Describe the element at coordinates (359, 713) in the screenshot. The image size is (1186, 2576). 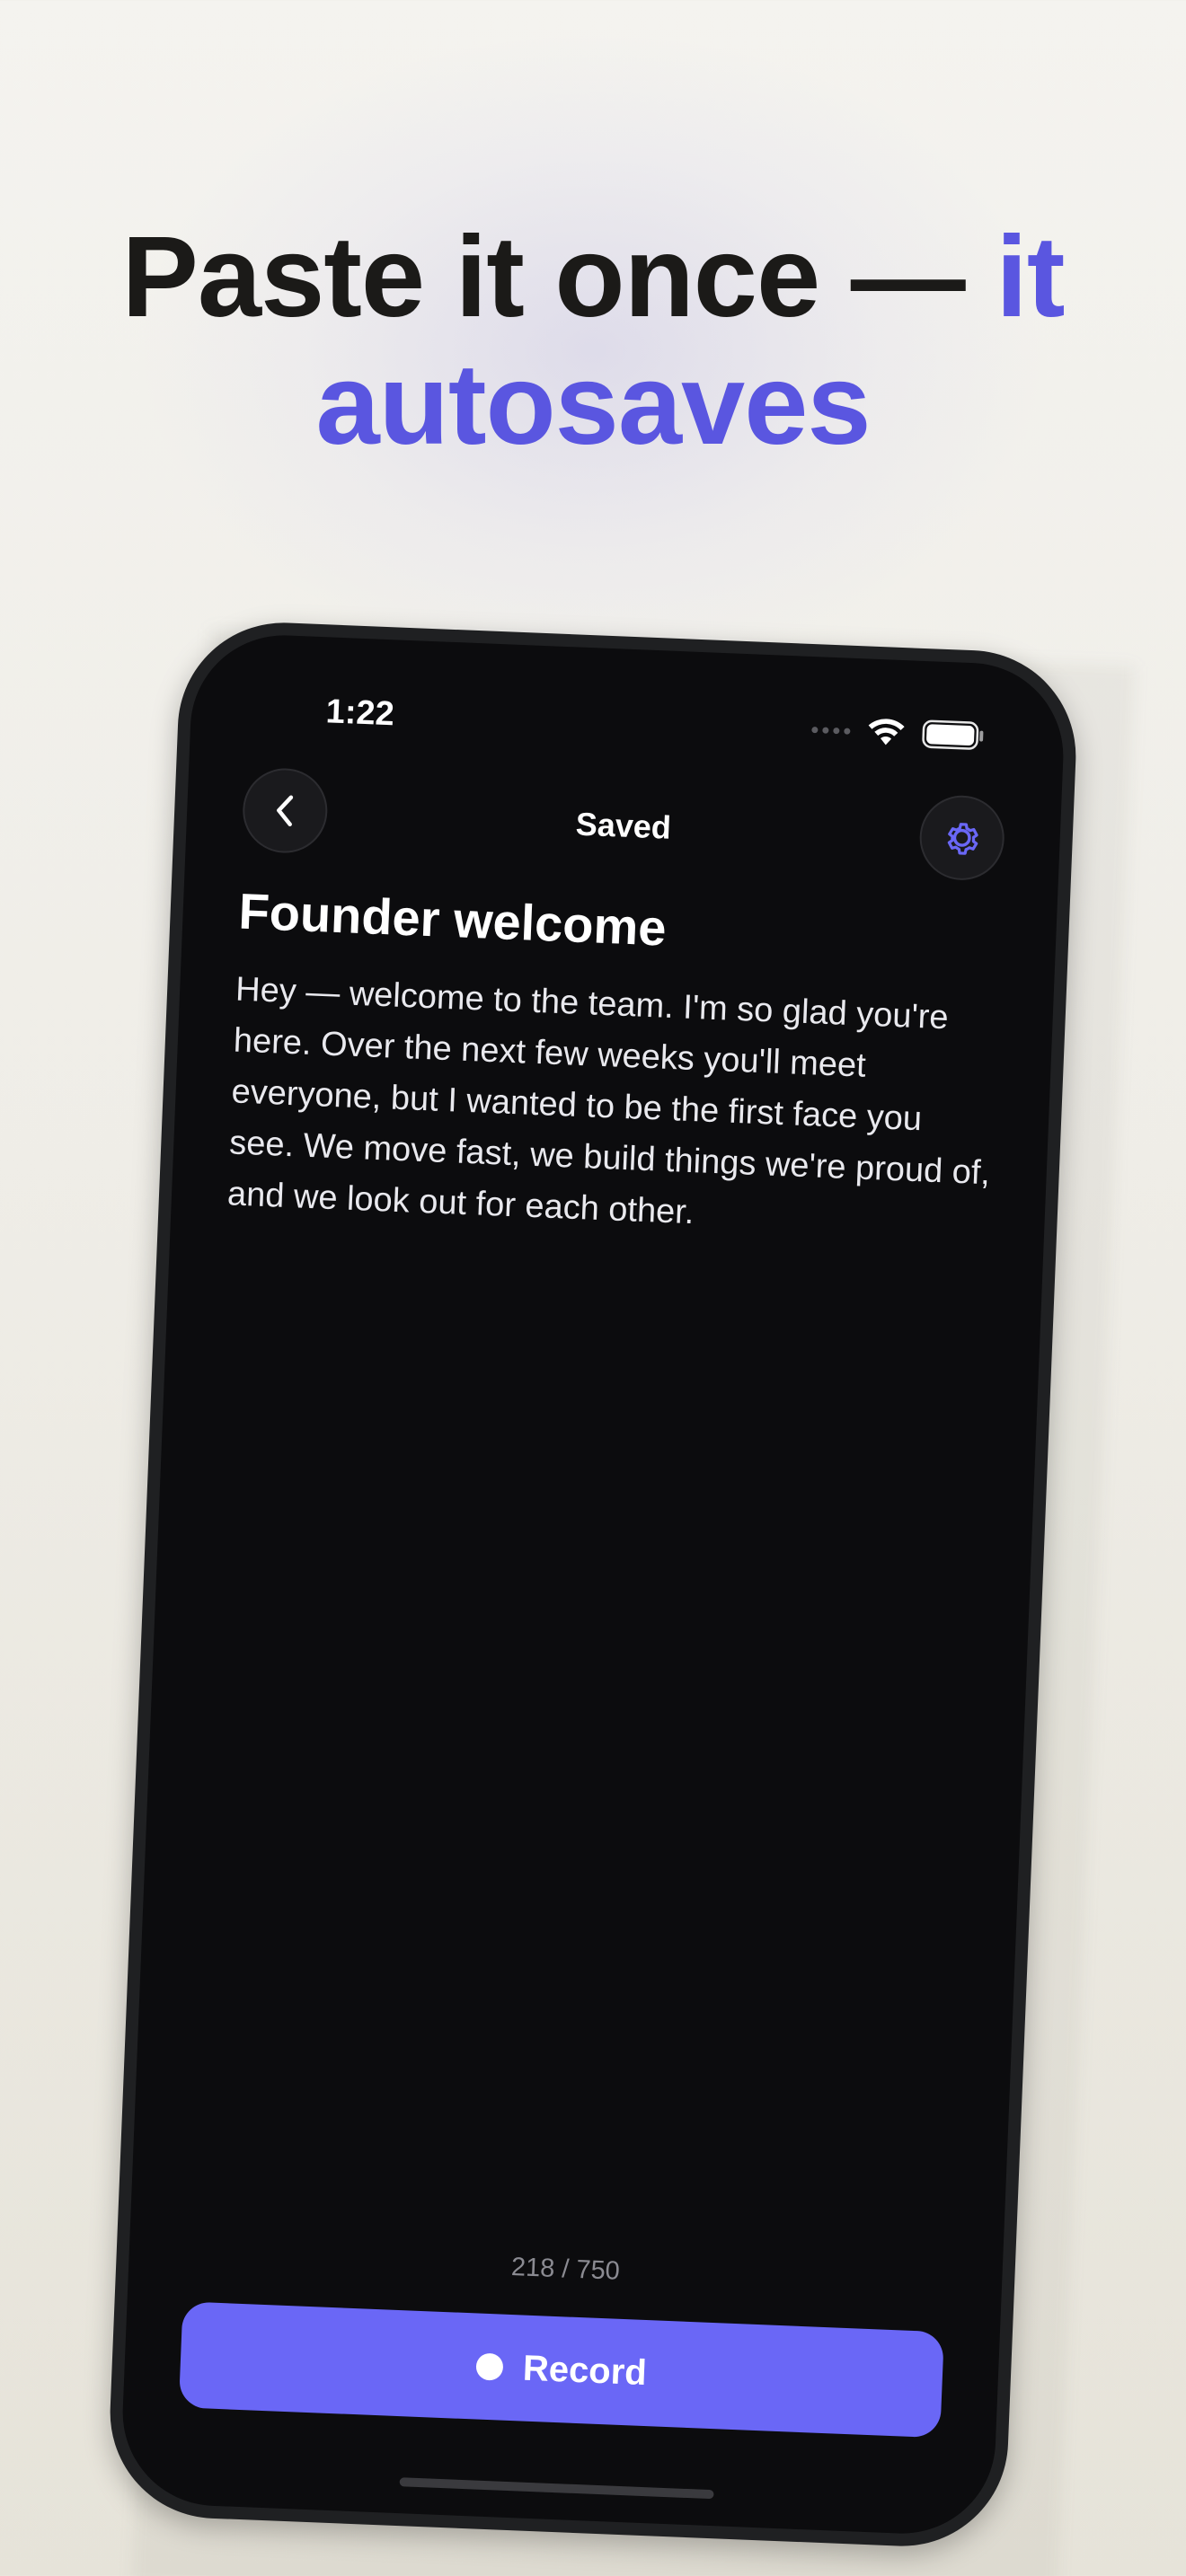
I see `status-time: 1:22` at that location.